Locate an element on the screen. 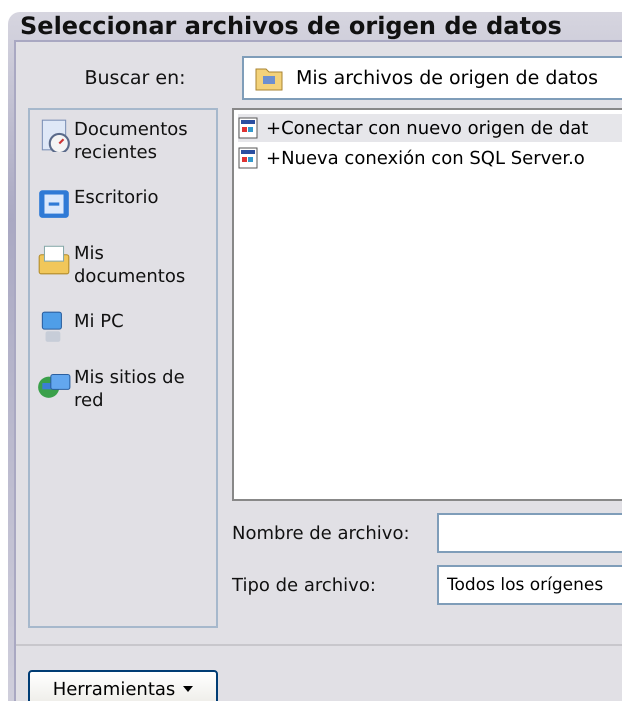 This screenshot has height=701, width=622. places-item: Mi PC is located at coordinates (116, 327).